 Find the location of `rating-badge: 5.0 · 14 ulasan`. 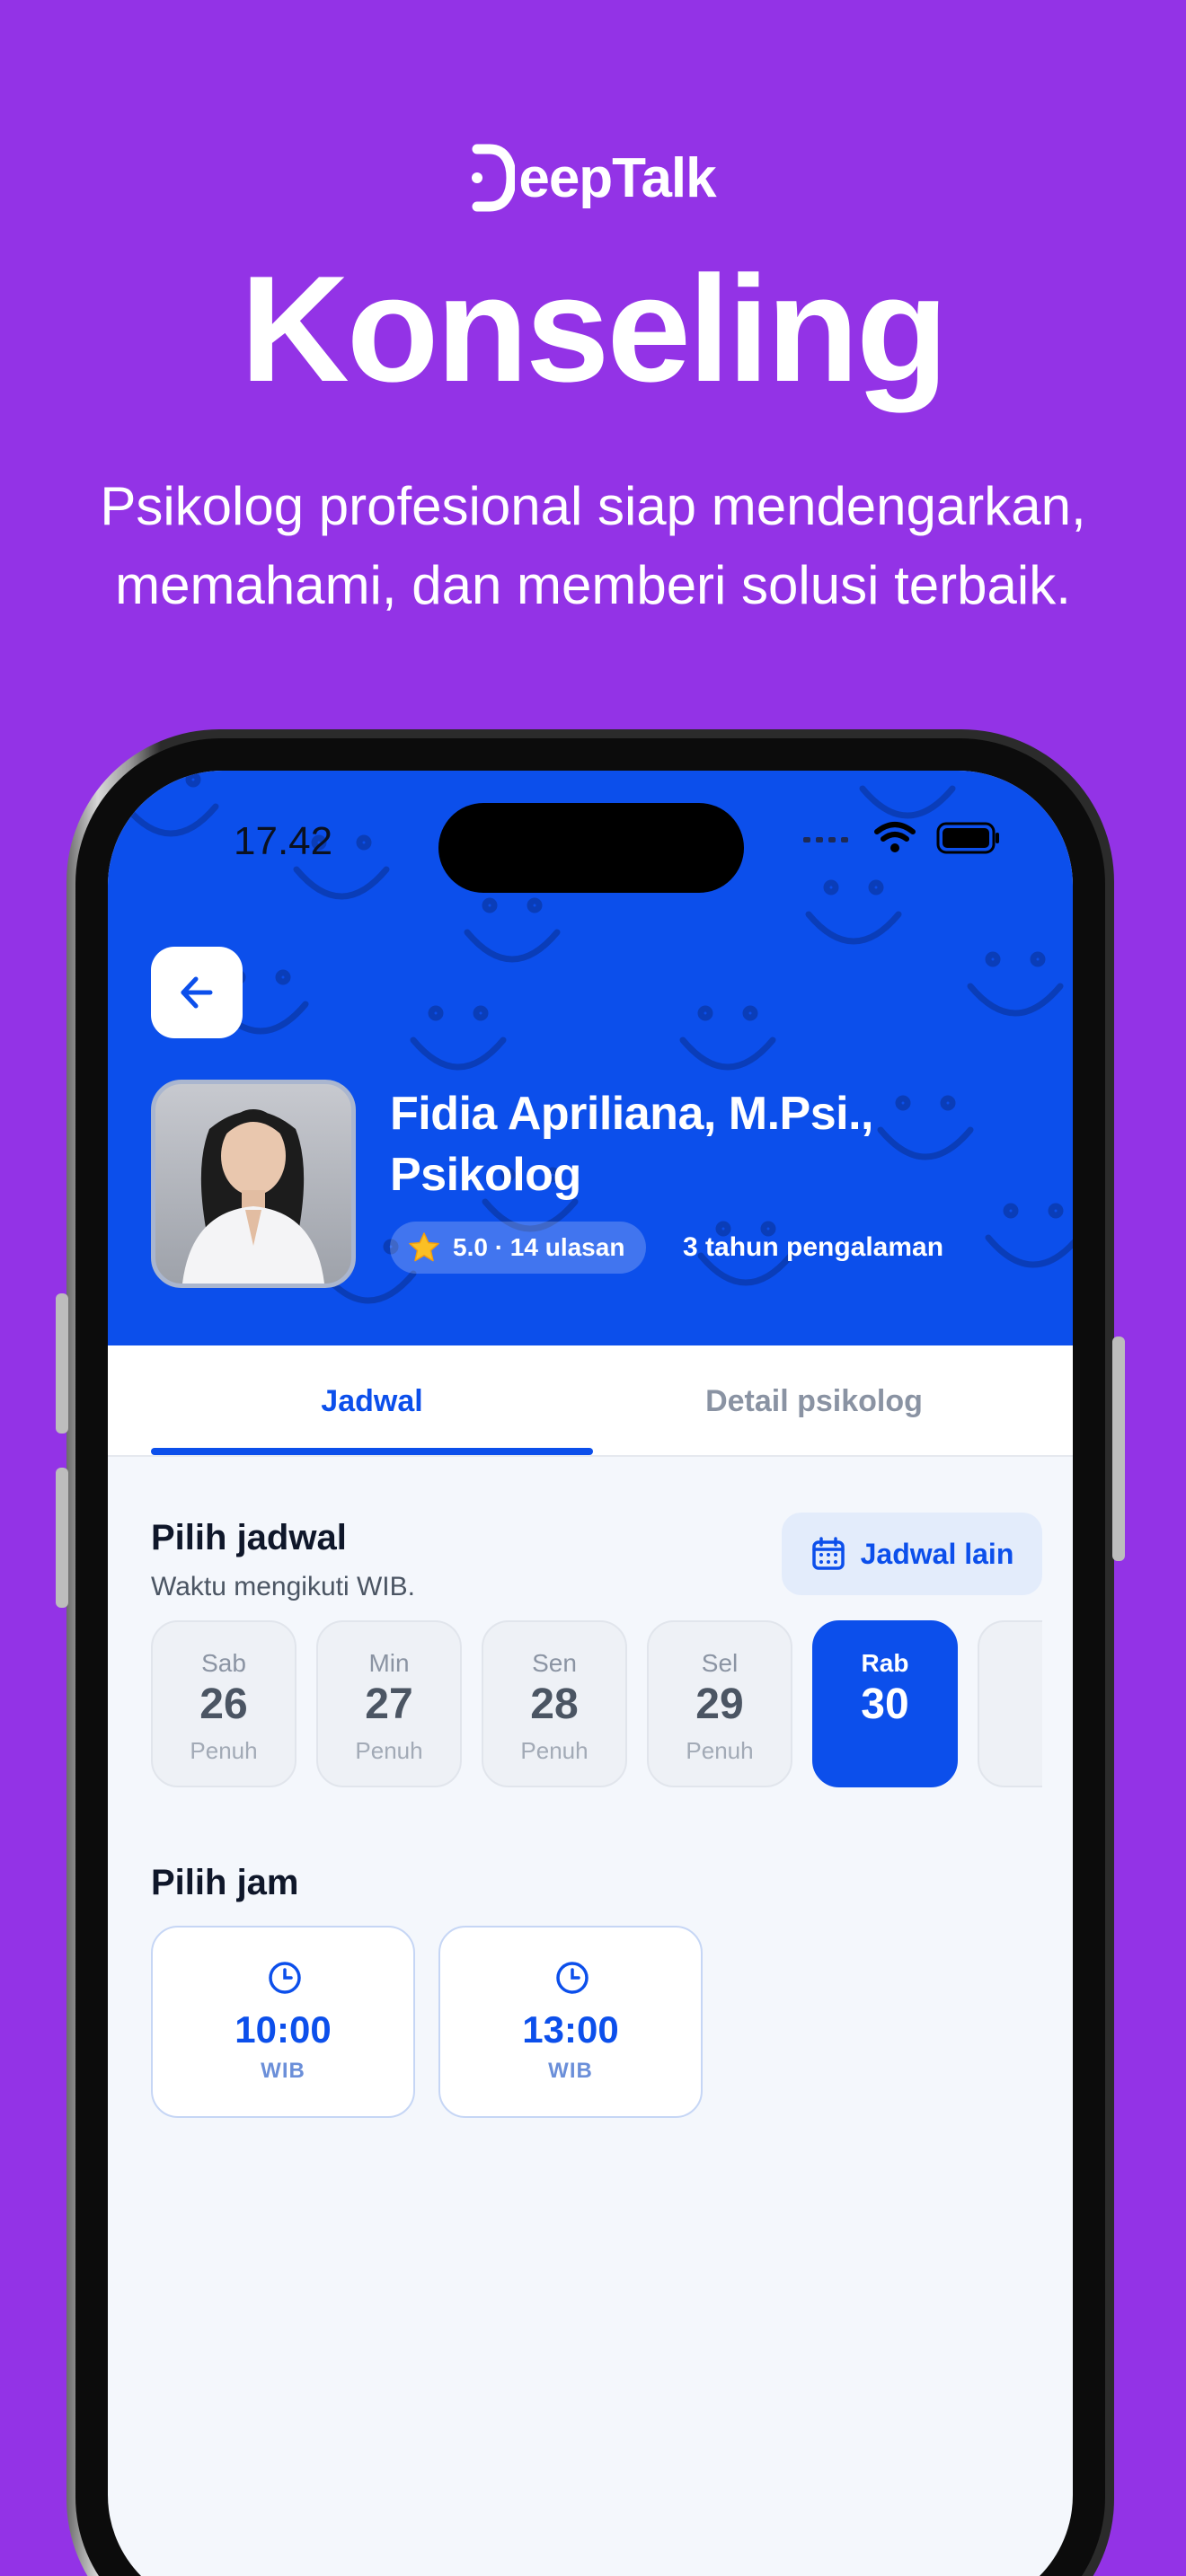

rating-badge: 5.0 · 14 ulasan is located at coordinates (518, 1248).